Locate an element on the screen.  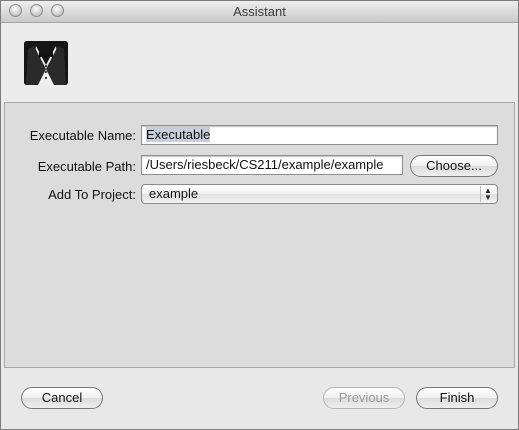
window-title: Assistant is located at coordinates (259, 11).